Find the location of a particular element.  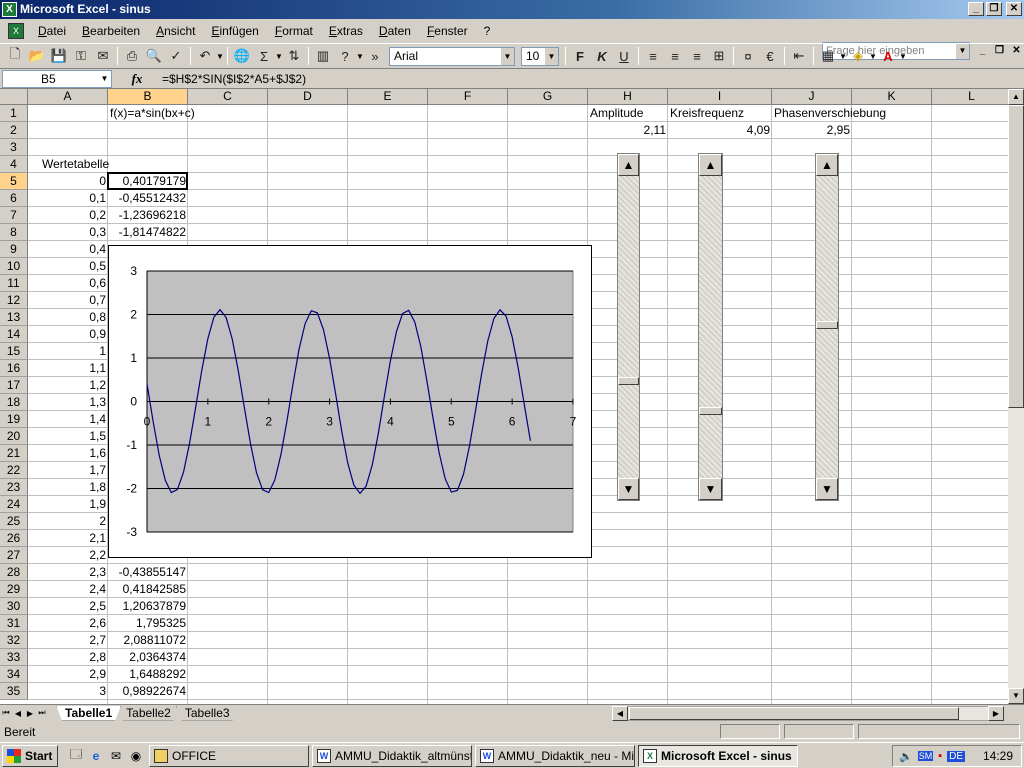

table-y-cell: -1,81474822 is located at coordinates (148, 232).